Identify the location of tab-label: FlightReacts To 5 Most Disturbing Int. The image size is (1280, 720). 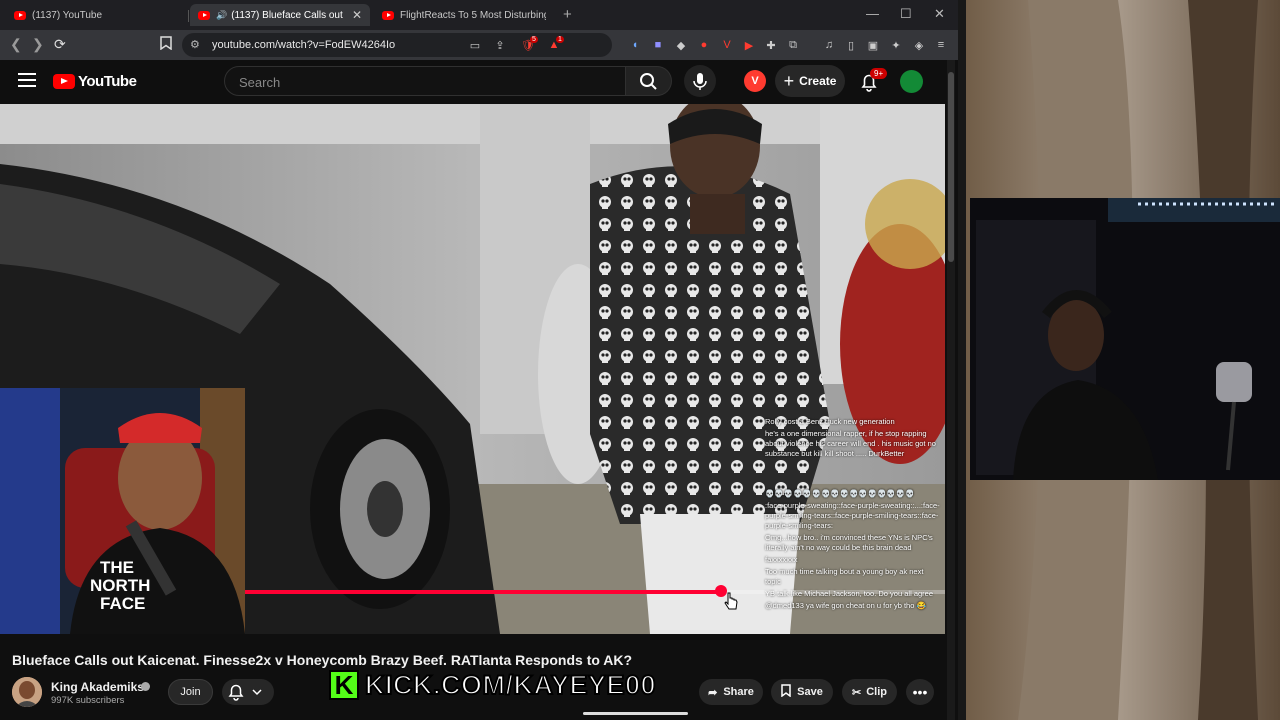
(473, 15).